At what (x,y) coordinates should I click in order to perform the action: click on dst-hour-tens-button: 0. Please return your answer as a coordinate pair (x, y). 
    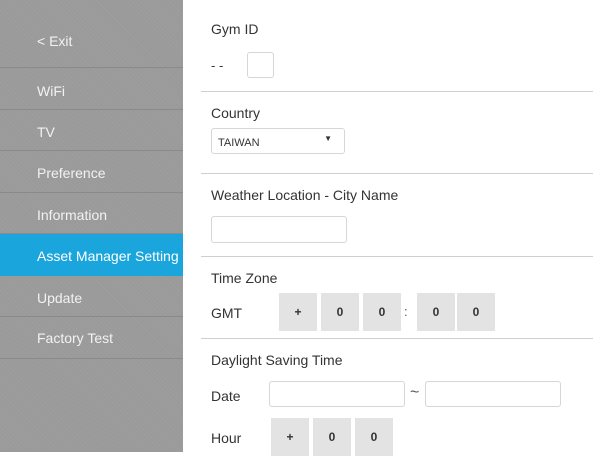
    Looking at the image, I should click on (332, 437).